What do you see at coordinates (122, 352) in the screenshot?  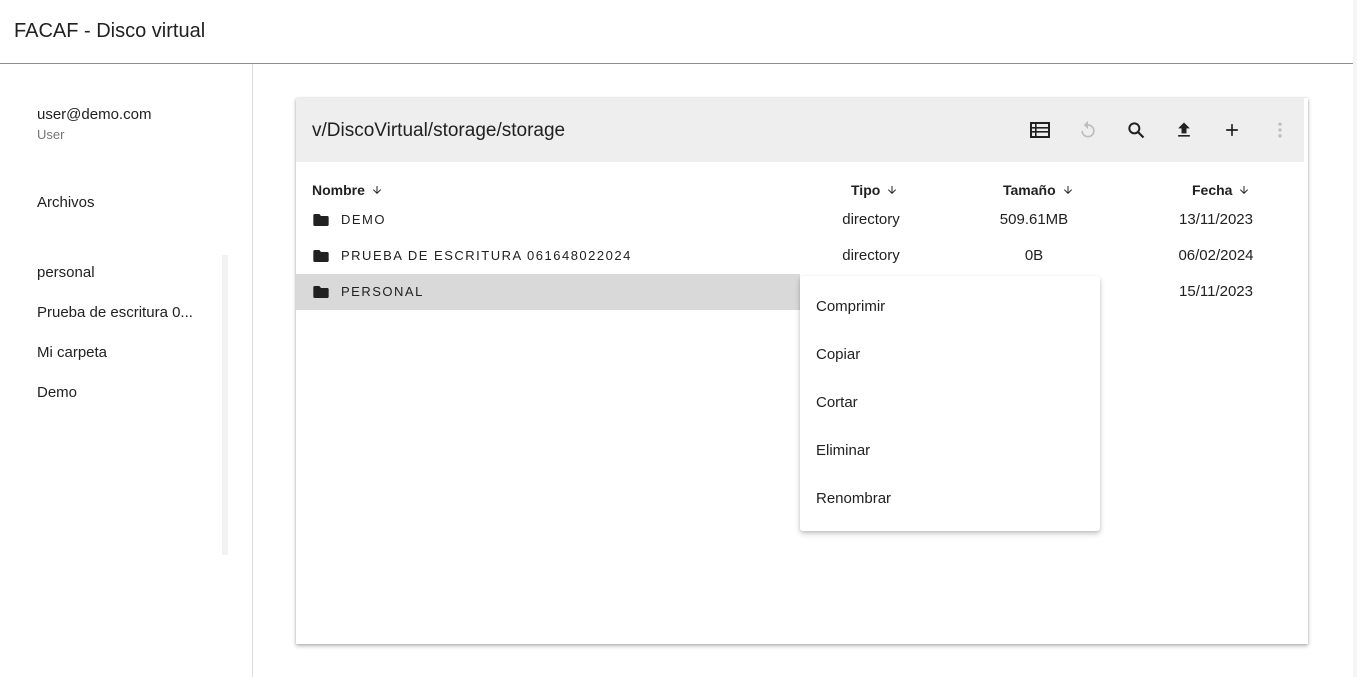 I see `sidebar-item-mi-carpeta: Mi carpeta` at bounding box center [122, 352].